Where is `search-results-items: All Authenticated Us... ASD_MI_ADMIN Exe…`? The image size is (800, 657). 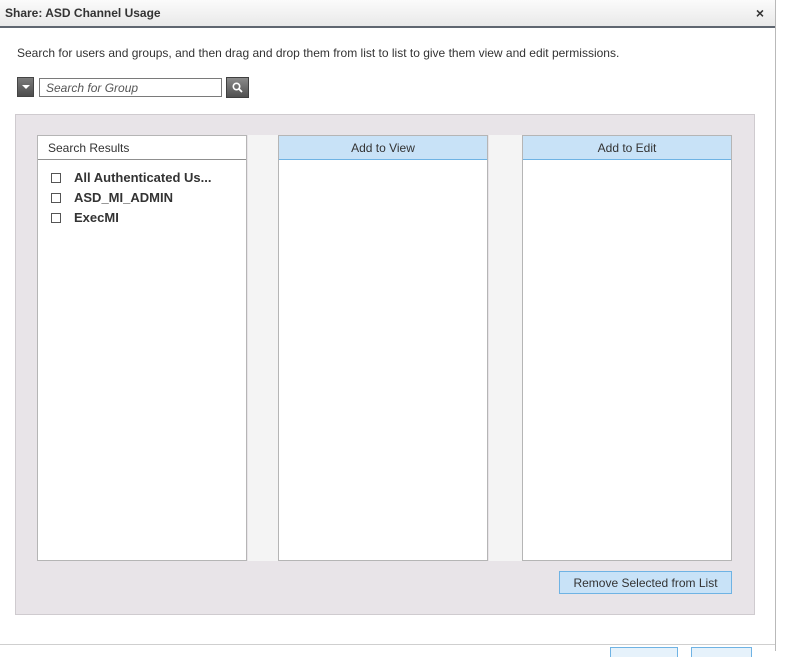
search-results-items: All Authenticated Us... ASD_MI_ADMIN Exe… is located at coordinates (142, 194).